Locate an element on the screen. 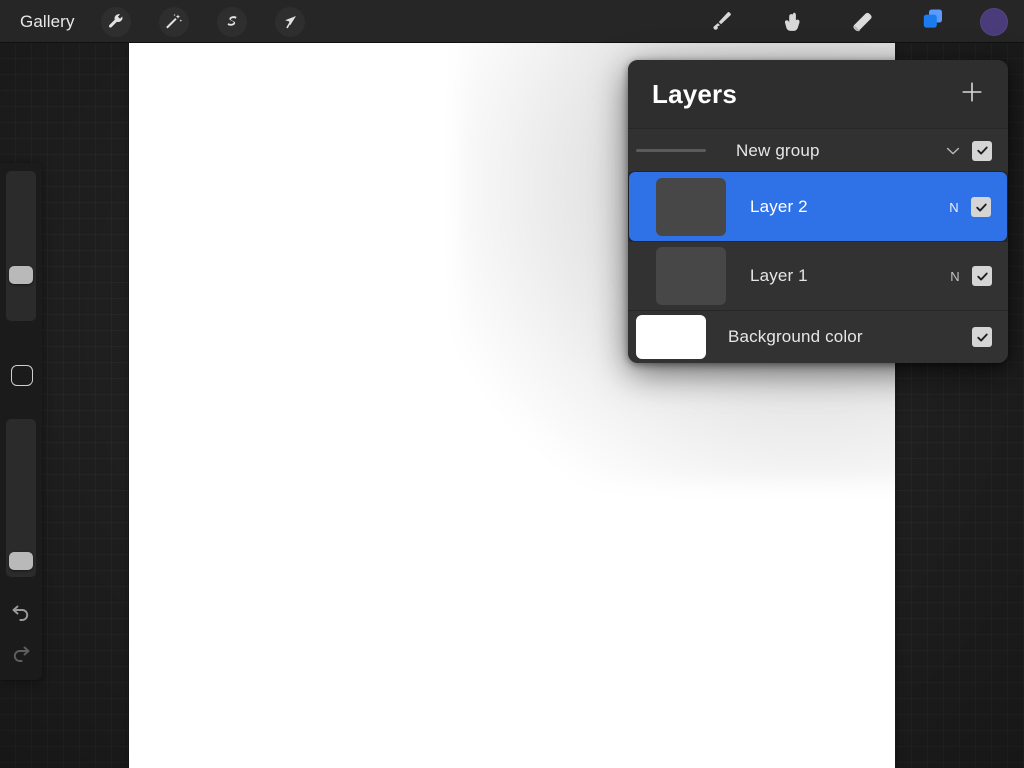 The image size is (1024, 768). layers-panel-header: Layers is located at coordinates (818, 94).